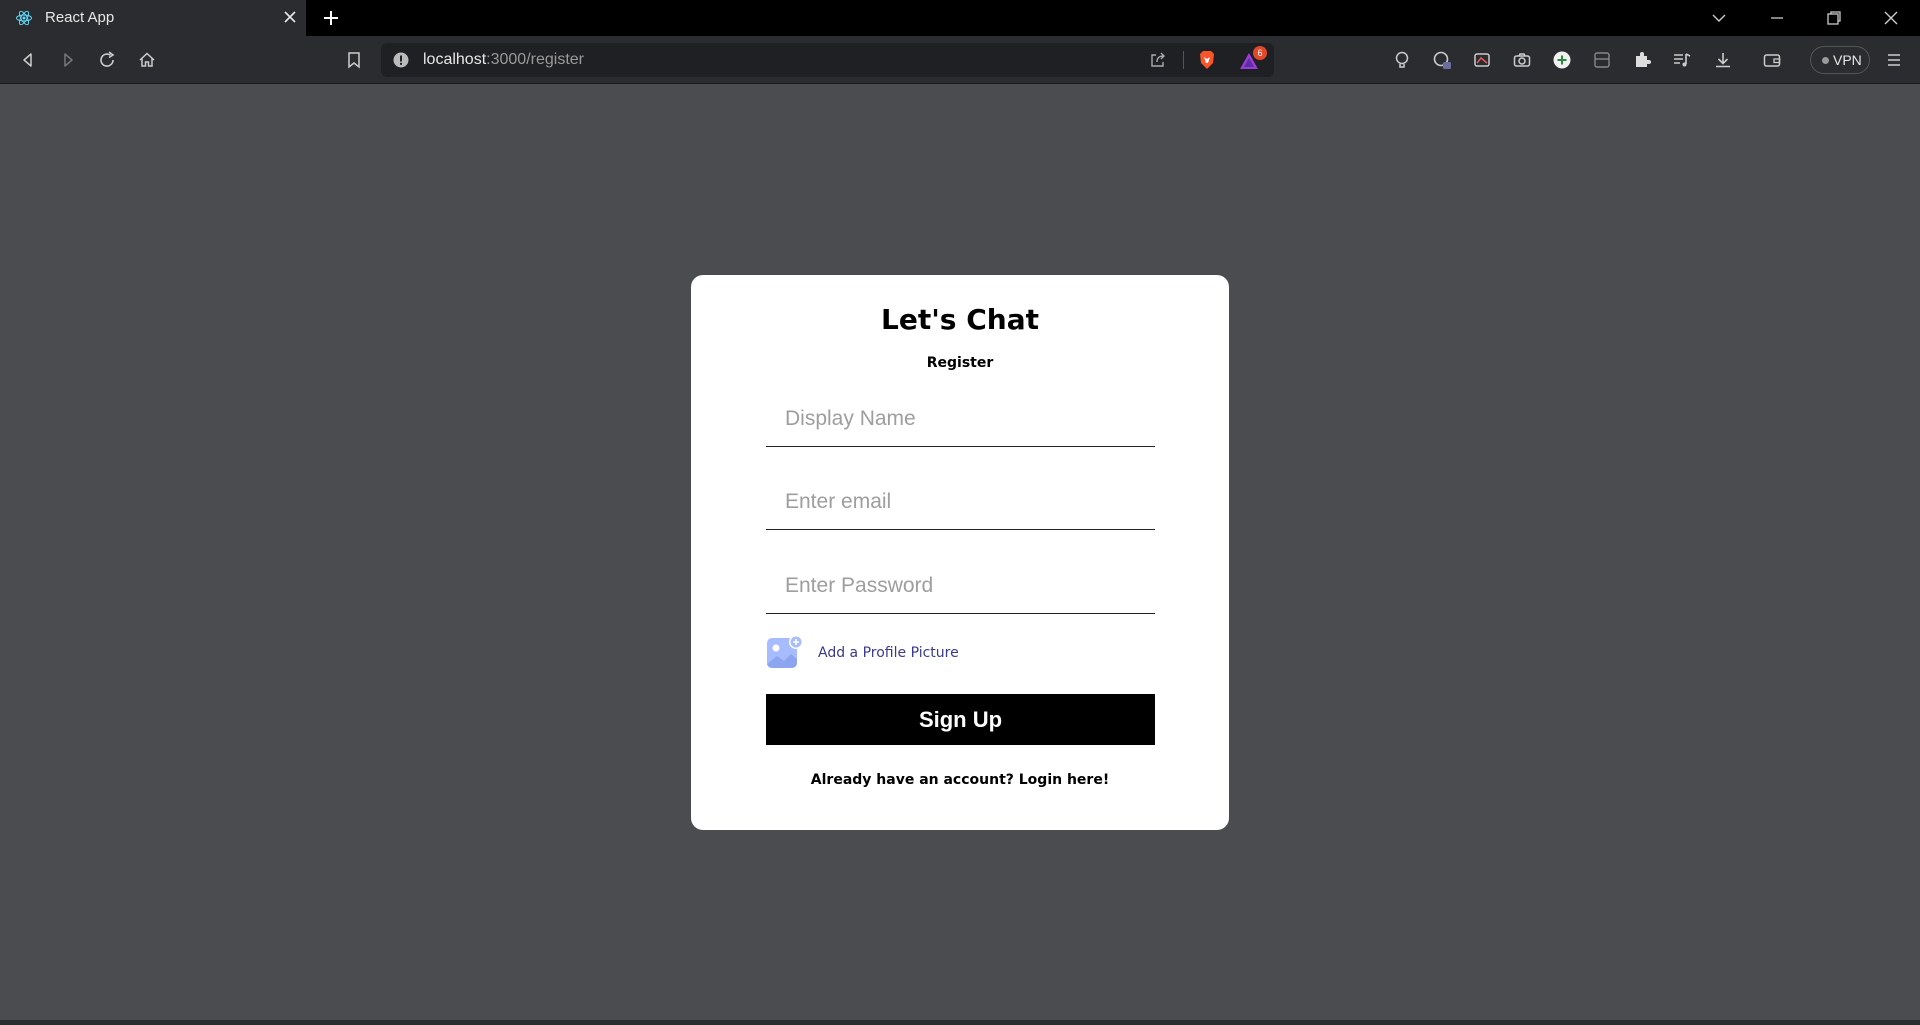 The image size is (1920, 1025). I want to click on vpn-status-dot, so click(1825, 60).